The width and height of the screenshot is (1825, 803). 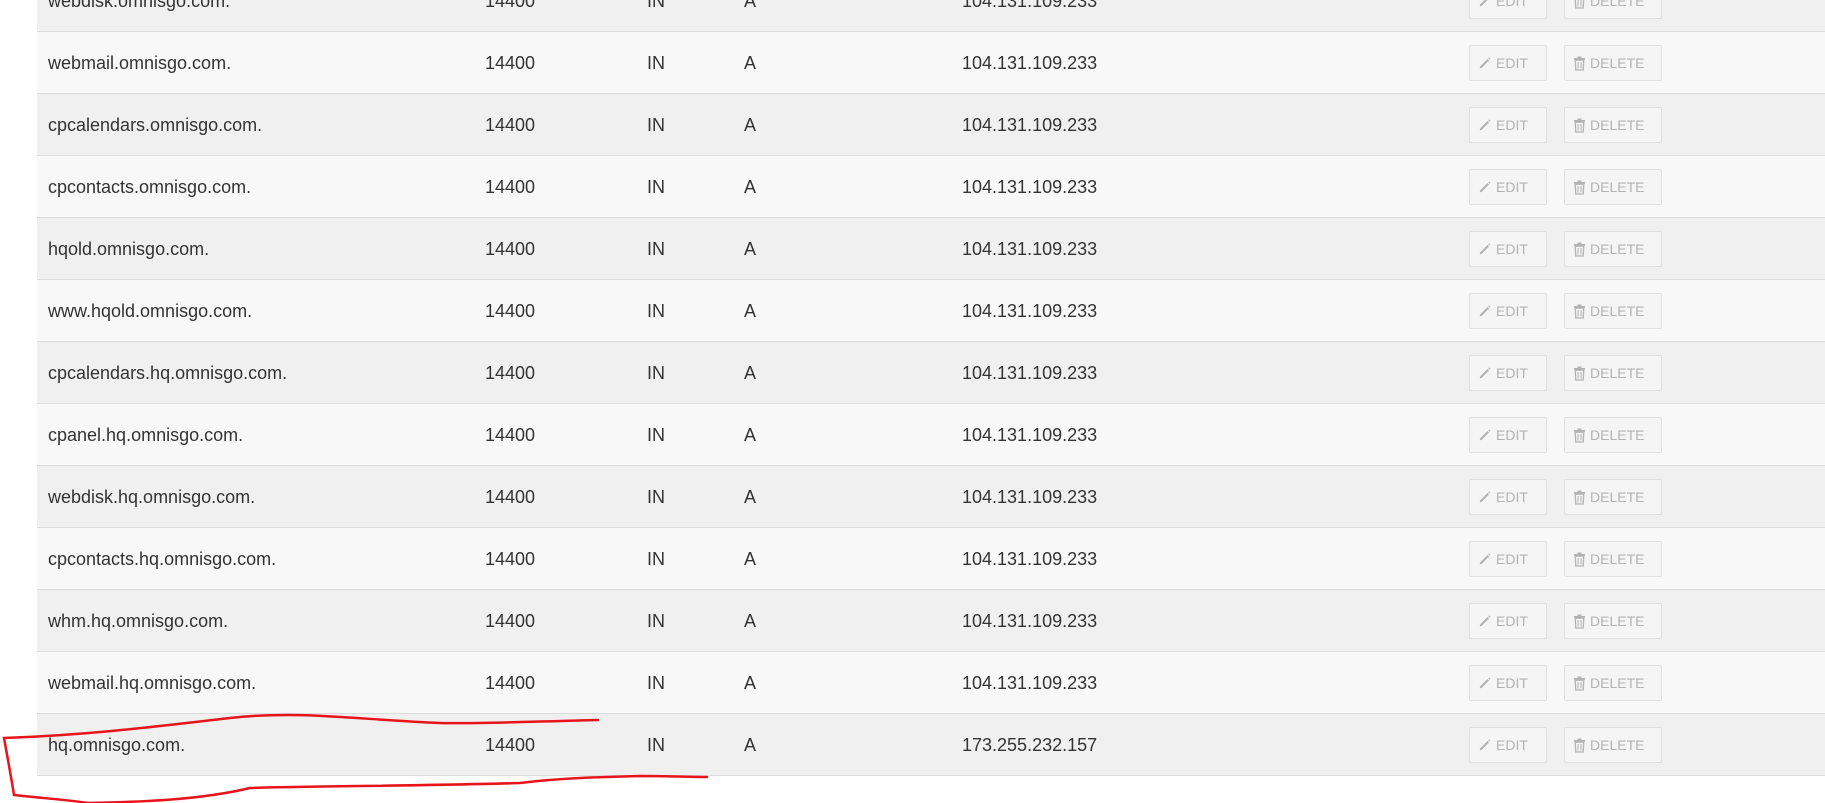 I want to click on record-name: www.hqold.omnisgo.com., so click(x=150, y=311).